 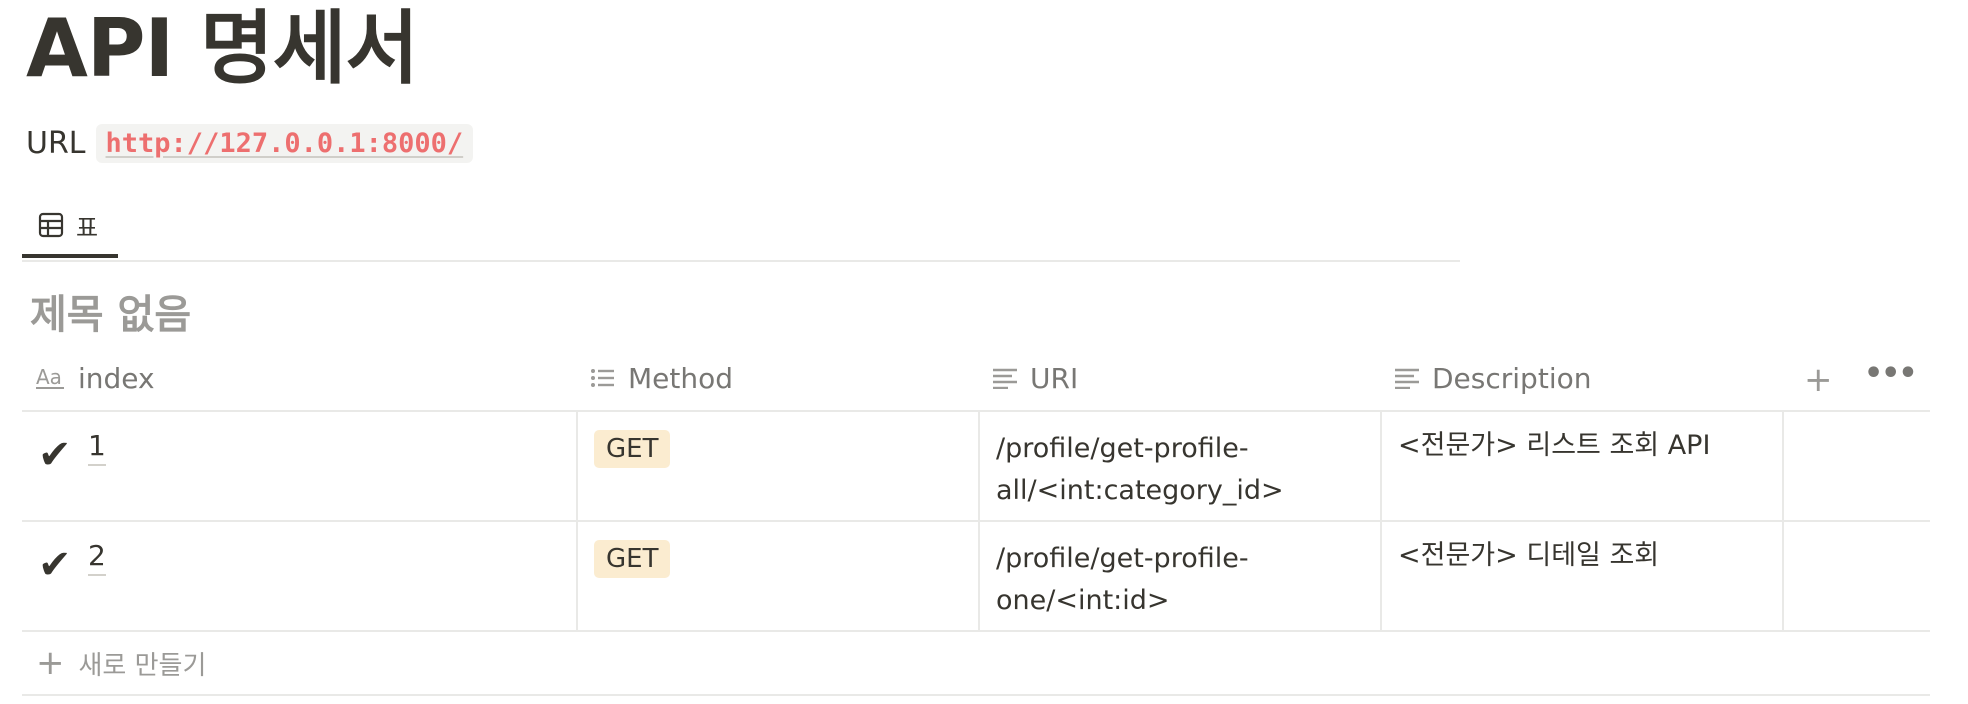 I want to click on url-property: URL http://127.0.0.1:8000/, so click(x=250, y=143).